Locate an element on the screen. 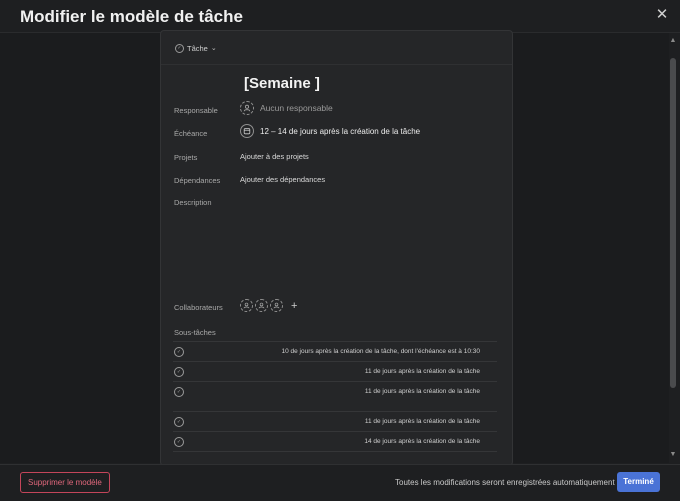 This screenshot has height=501, width=680. add-dependencies-link: Ajouter des dépendances is located at coordinates (282, 179).